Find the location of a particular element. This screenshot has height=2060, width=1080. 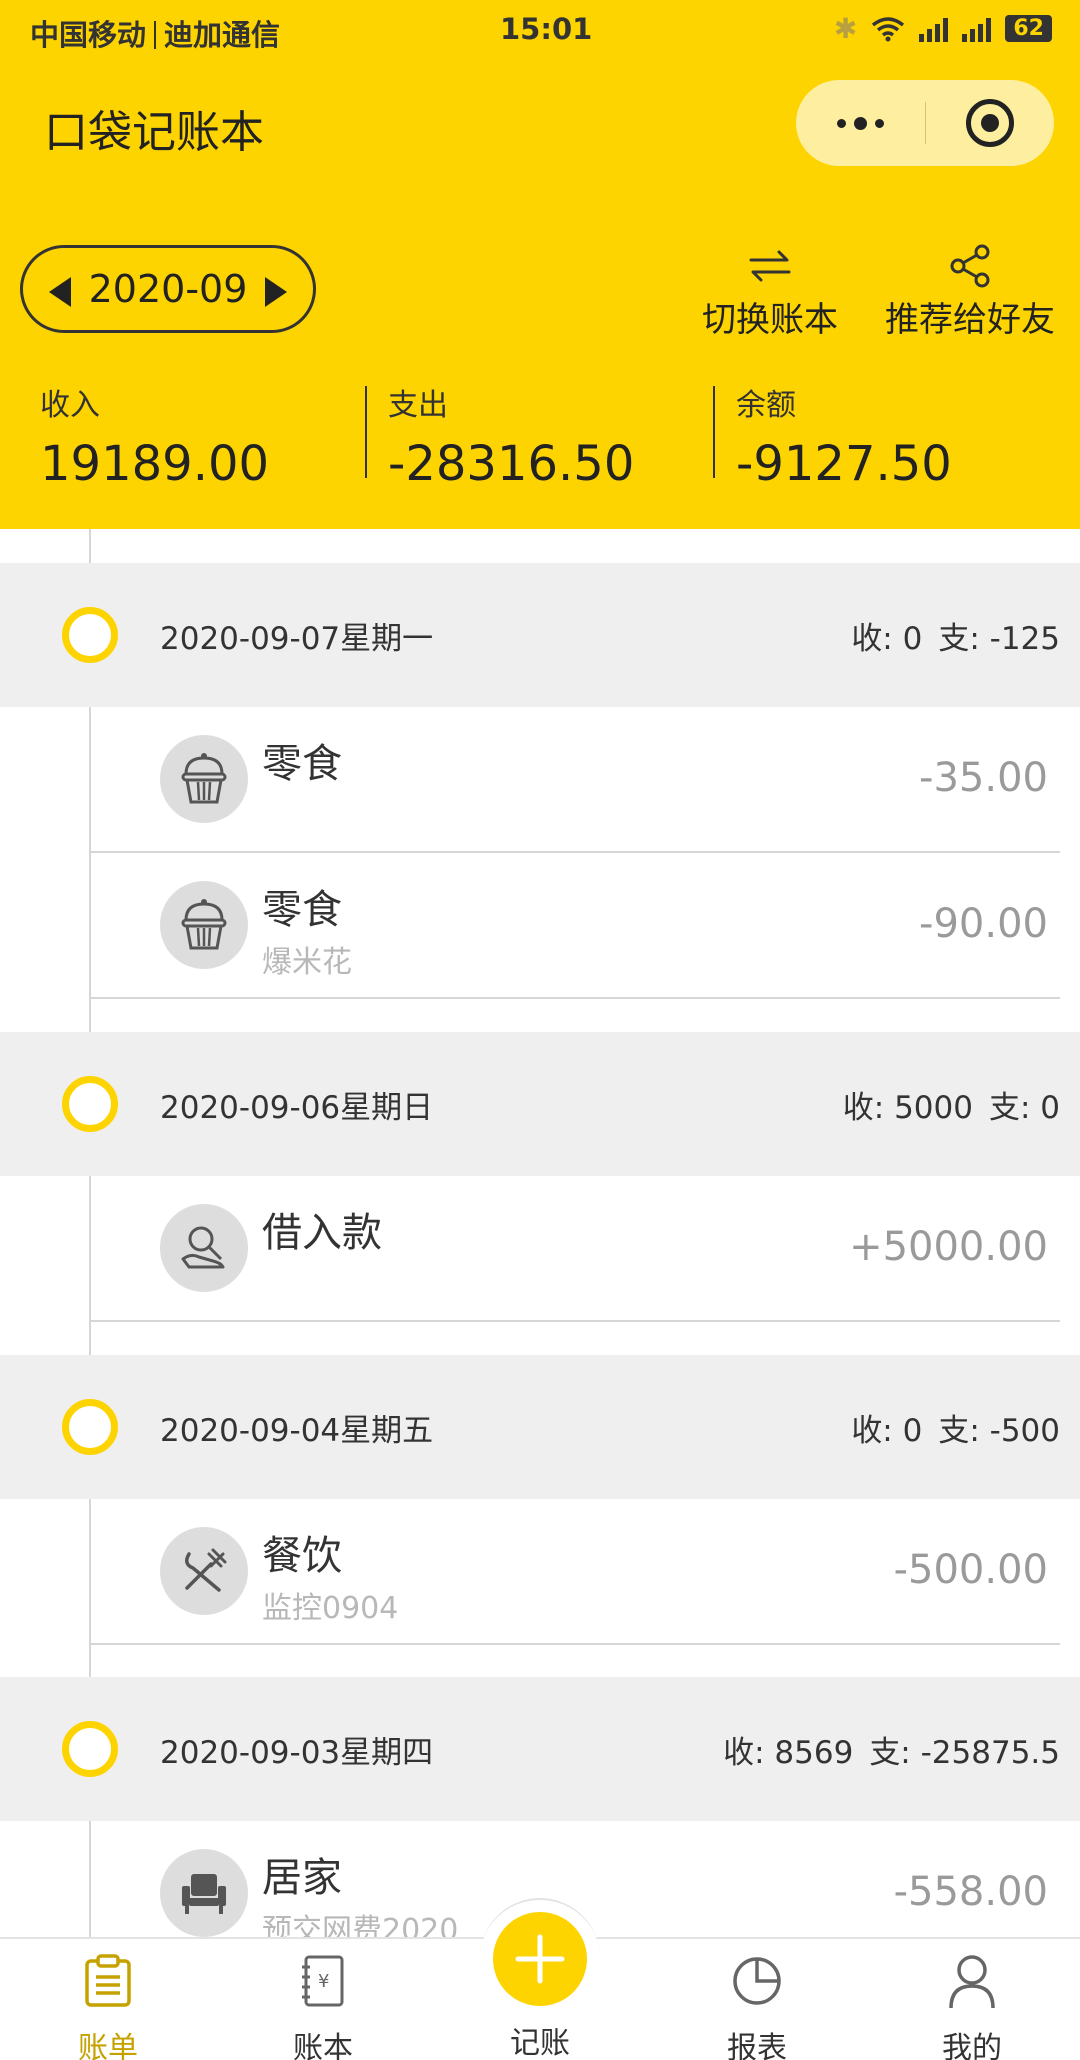

close-miniprogram-button is located at coordinates (990, 123).